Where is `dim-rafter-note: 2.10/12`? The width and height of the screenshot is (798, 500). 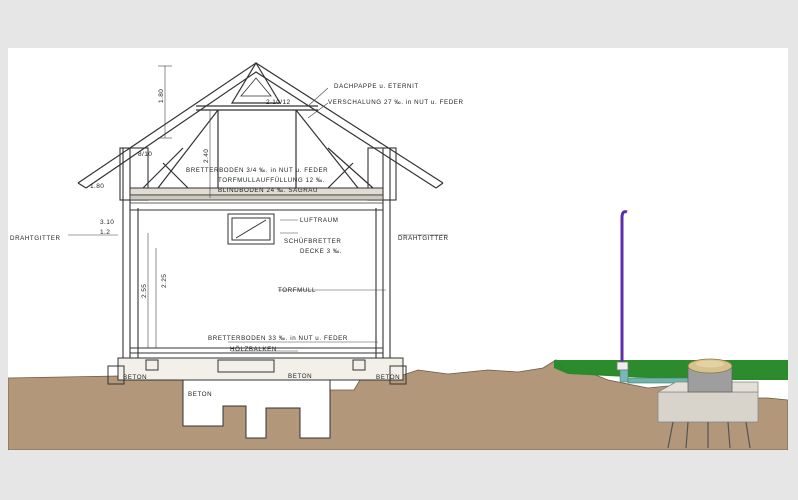 dim-rafter-note: 2.10/12 is located at coordinates (278, 102).